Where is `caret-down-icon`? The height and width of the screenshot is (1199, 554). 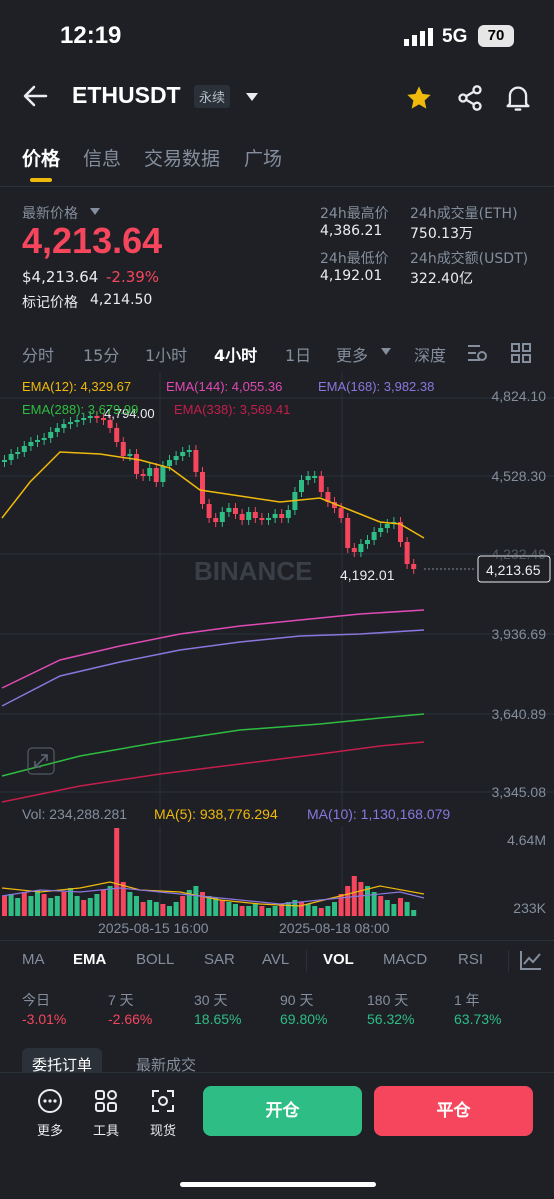
caret-down-icon is located at coordinates (95, 212).